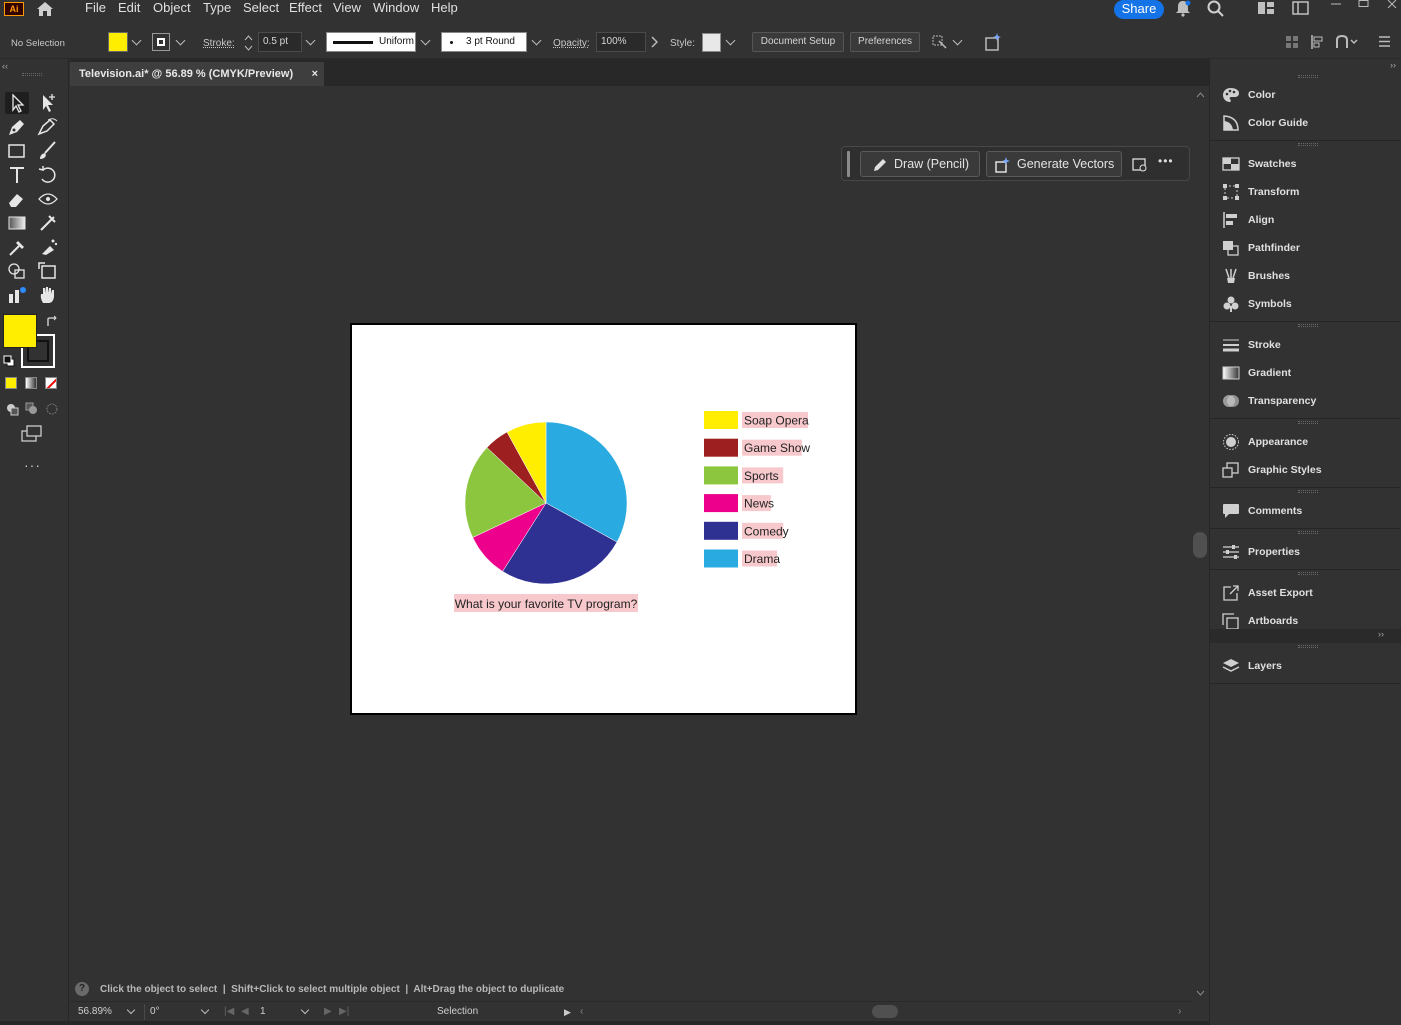 Image resolution: width=1401 pixels, height=1025 pixels. I want to click on artboard-number: 1, so click(263, 1012).